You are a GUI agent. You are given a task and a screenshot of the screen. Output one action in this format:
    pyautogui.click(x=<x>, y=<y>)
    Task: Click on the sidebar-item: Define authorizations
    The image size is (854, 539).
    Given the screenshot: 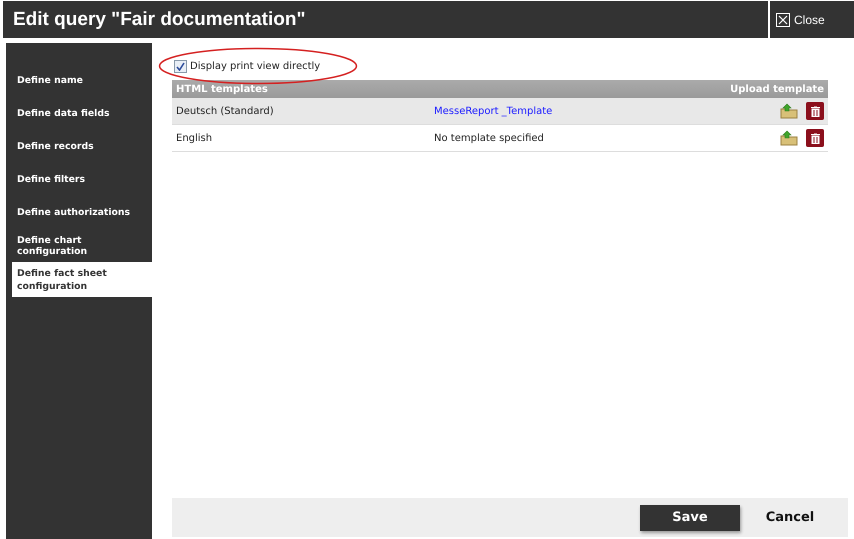 What is the action you would take?
    pyautogui.click(x=79, y=212)
    